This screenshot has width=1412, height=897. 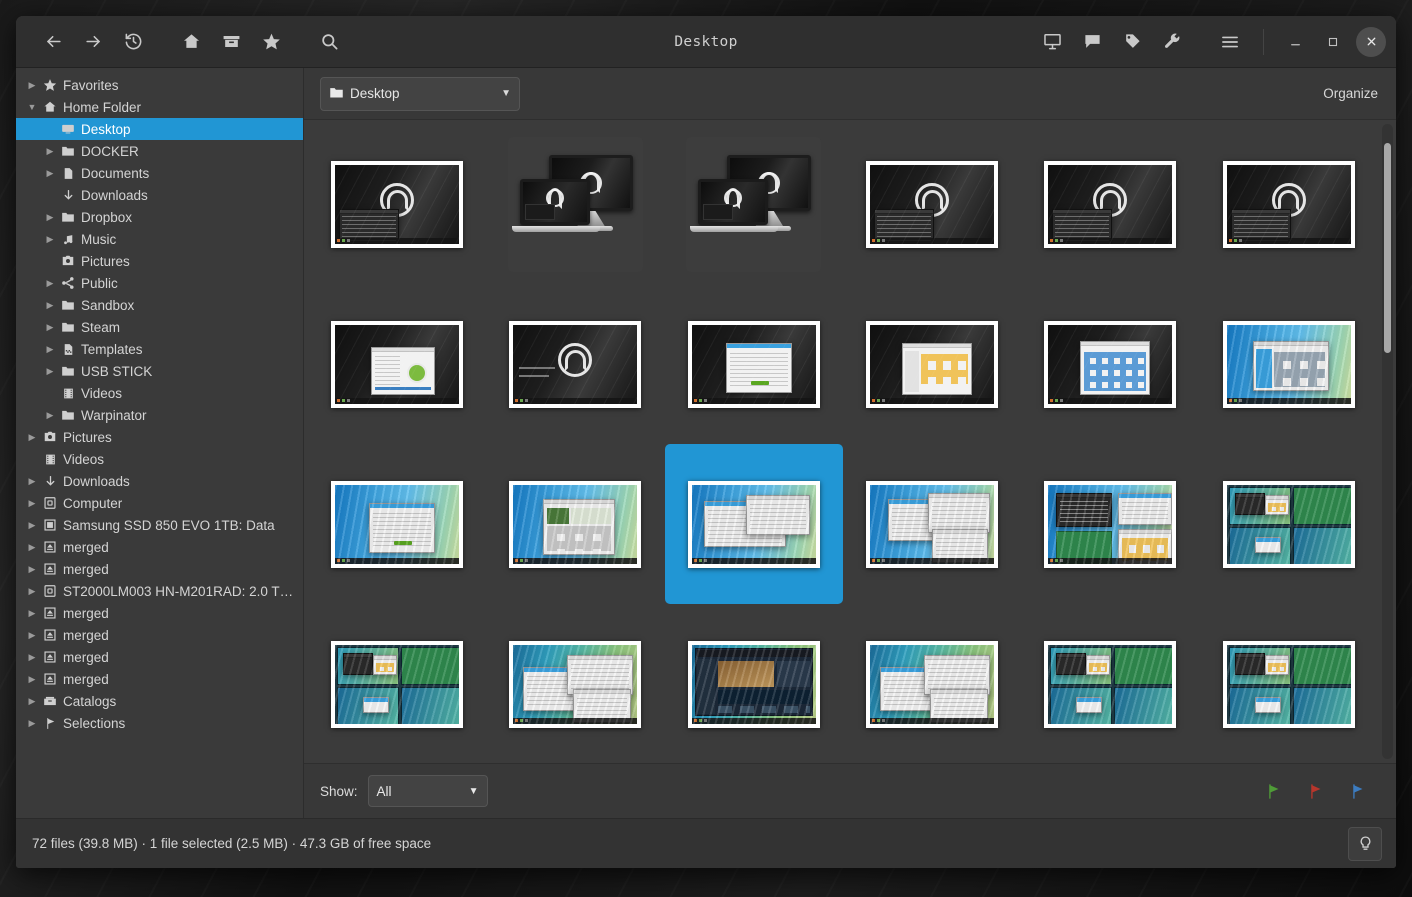 I want to click on sidebar-item-music: ▶ Music, so click(x=159, y=239).